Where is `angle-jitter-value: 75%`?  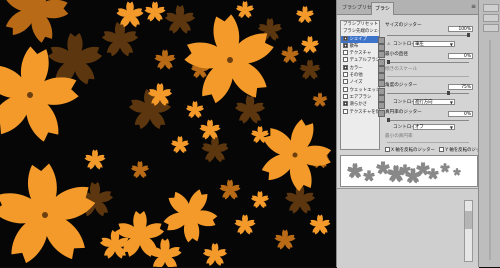
angle-jitter-value: 75% is located at coordinates (460, 87).